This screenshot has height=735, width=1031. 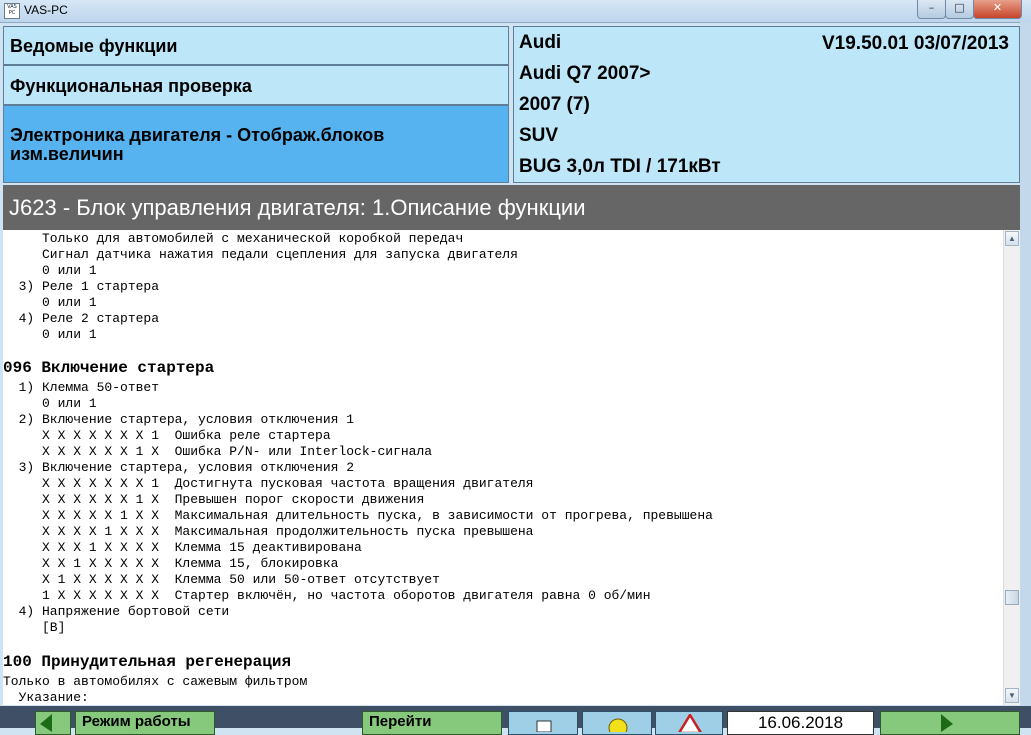 I want to click on text-line: 4) Реле 2 стартера, so click(x=81, y=318).